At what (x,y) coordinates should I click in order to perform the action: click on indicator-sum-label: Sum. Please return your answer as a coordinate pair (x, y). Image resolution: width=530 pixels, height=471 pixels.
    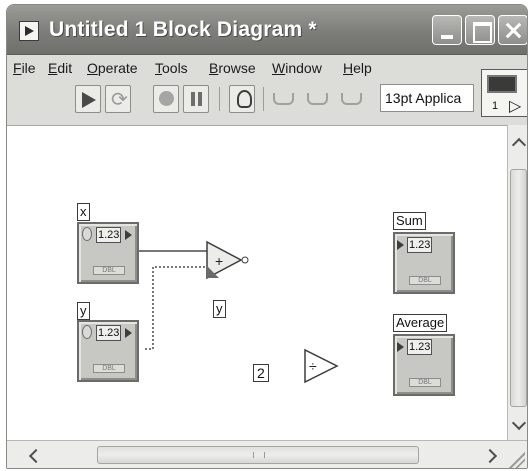
    Looking at the image, I should click on (409, 221).